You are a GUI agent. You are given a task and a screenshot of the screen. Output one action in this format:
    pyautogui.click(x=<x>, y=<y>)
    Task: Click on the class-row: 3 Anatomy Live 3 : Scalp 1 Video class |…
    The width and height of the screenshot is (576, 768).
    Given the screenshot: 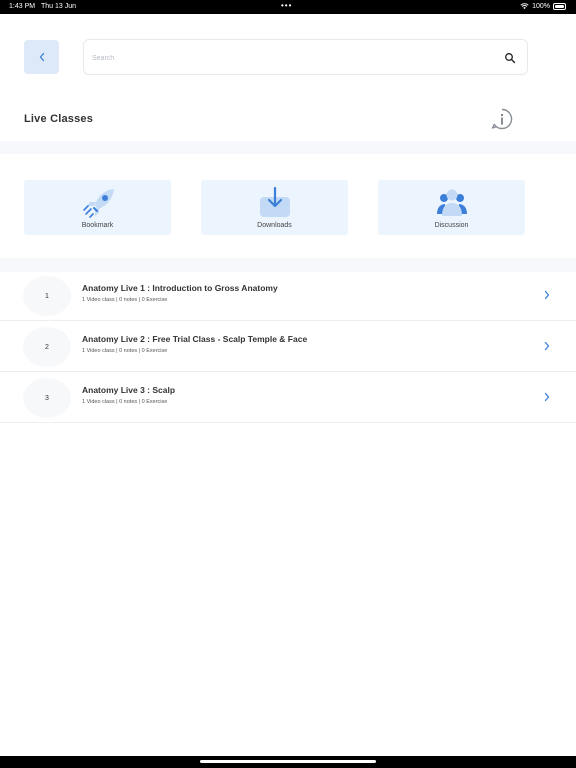 What is the action you would take?
    pyautogui.click(x=288, y=397)
    